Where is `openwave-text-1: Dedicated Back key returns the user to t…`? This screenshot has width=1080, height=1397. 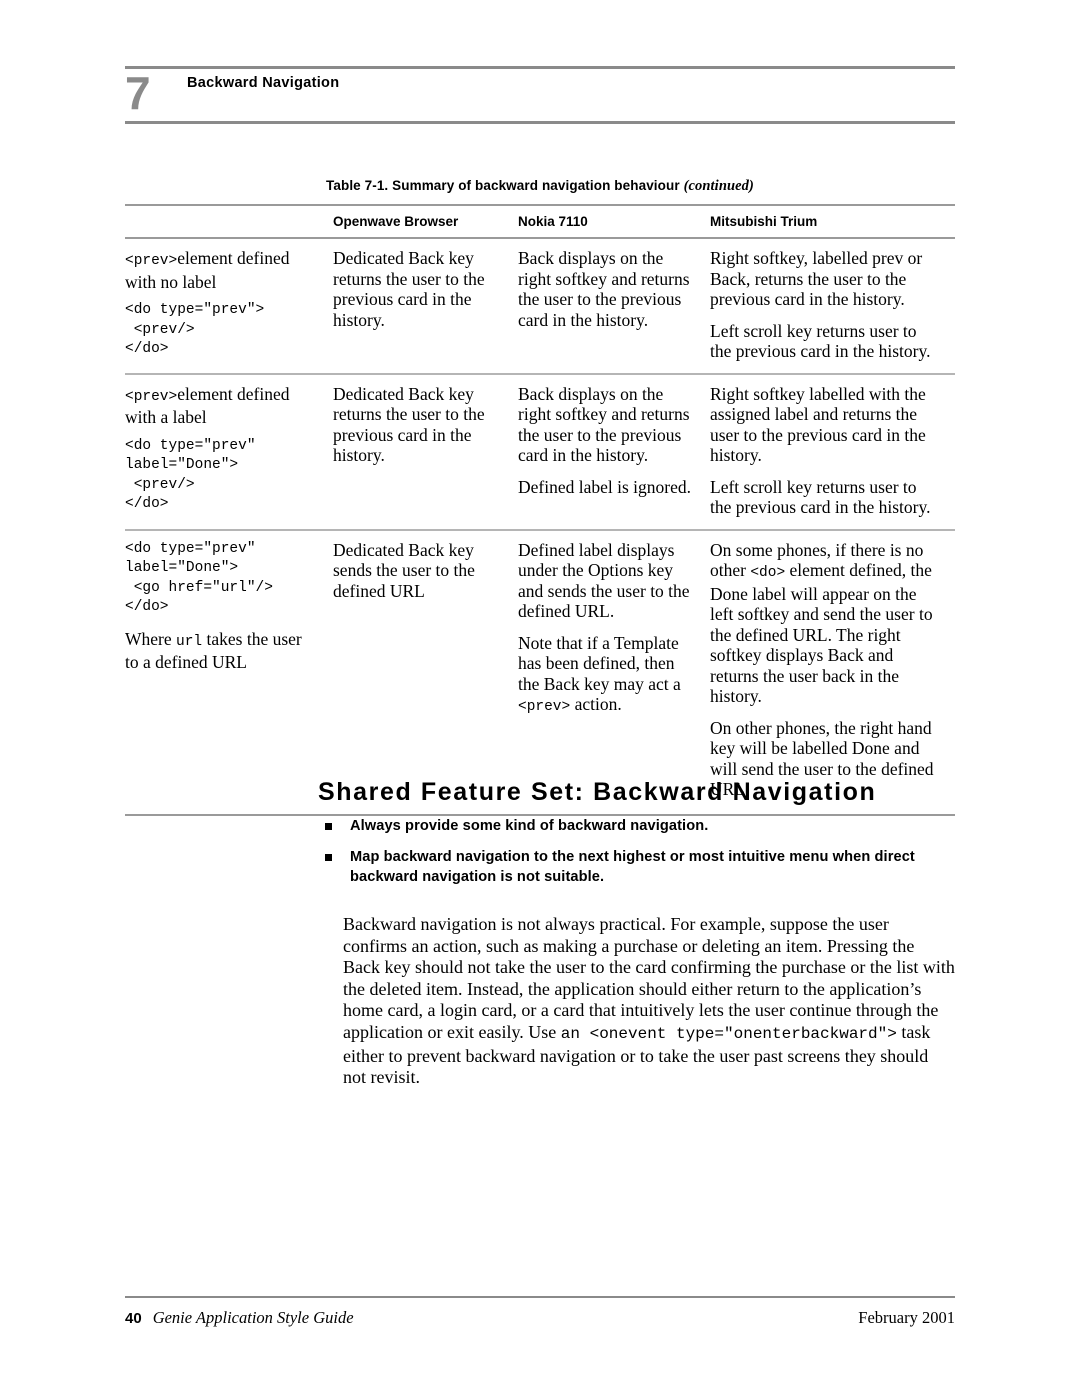 openwave-text-1: Dedicated Back key returns the user to t… is located at coordinates (409, 289).